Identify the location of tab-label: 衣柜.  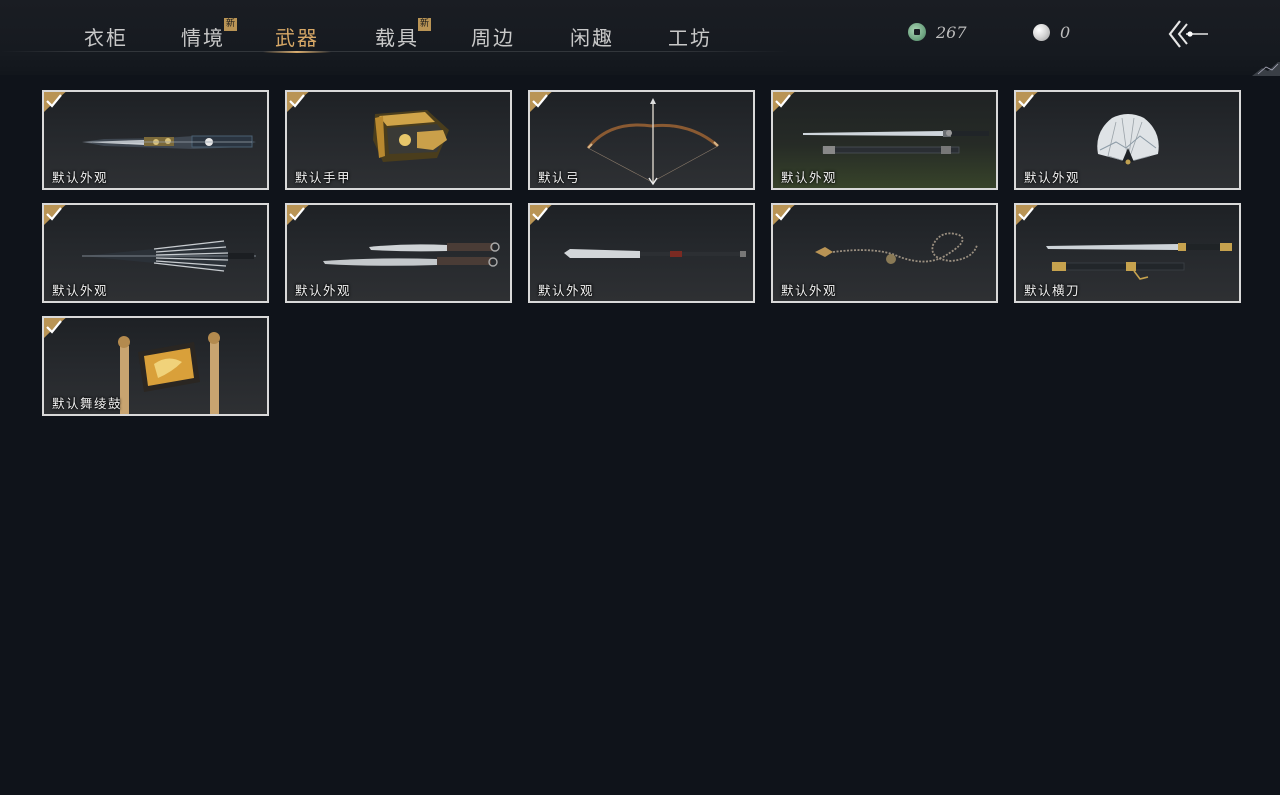
(106, 38).